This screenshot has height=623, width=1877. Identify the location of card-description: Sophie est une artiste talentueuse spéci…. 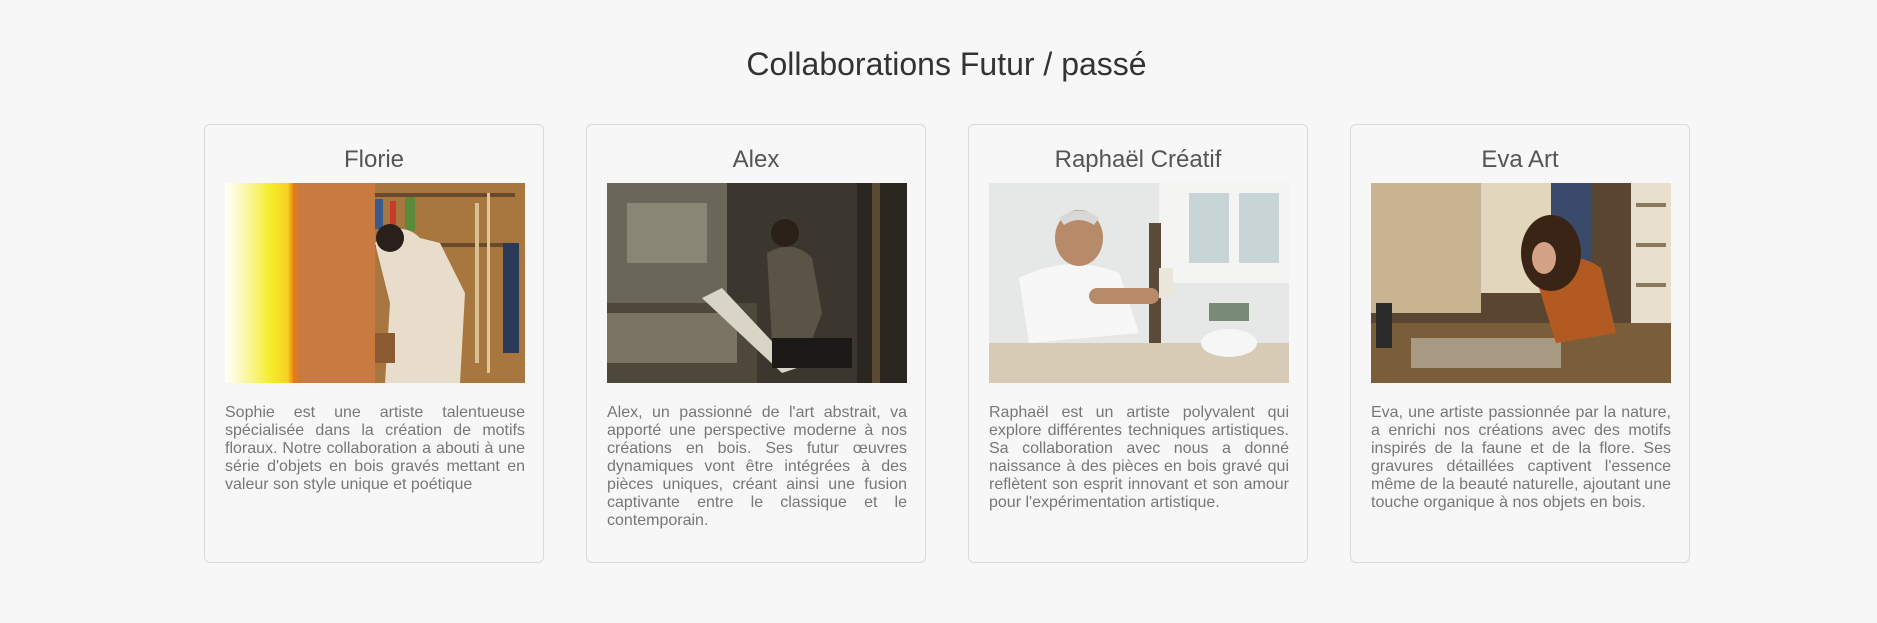
(375, 448).